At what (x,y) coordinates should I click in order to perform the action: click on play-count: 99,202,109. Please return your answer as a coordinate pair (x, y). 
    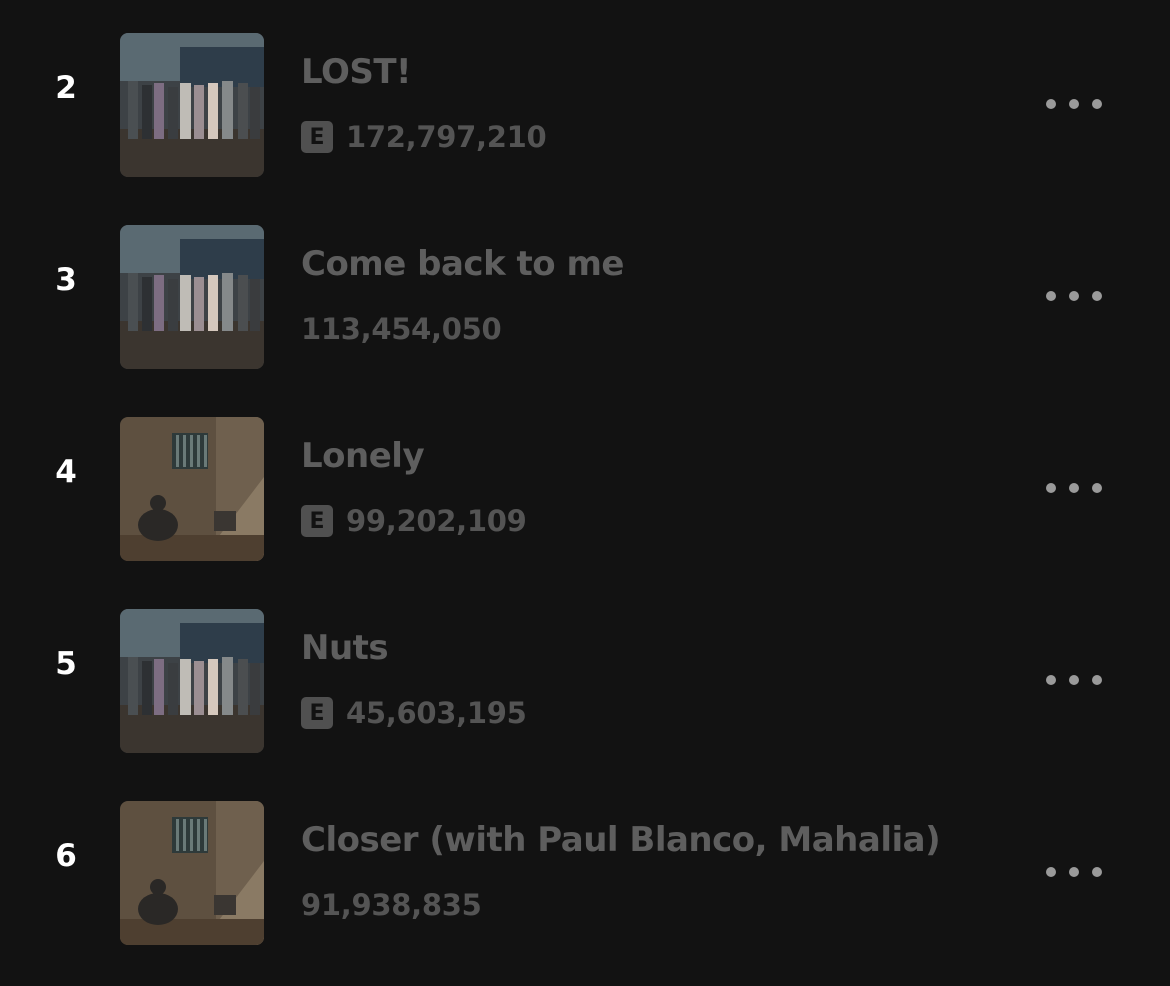
    Looking at the image, I should click on (436, 521).